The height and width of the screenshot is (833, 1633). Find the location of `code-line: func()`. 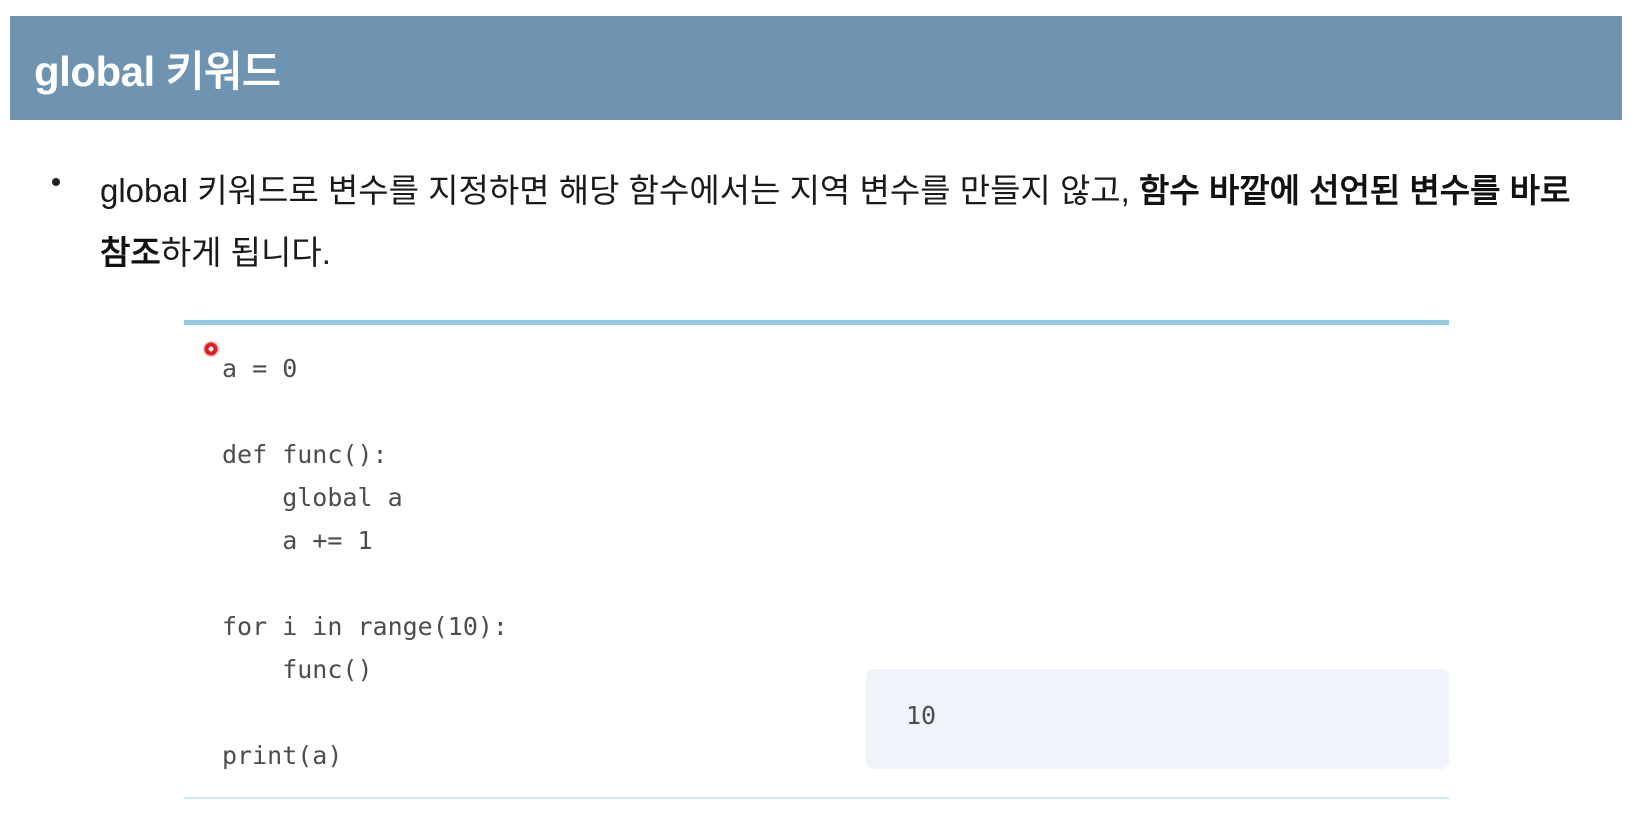

code-line: func() is located at coordinates (297, 669).